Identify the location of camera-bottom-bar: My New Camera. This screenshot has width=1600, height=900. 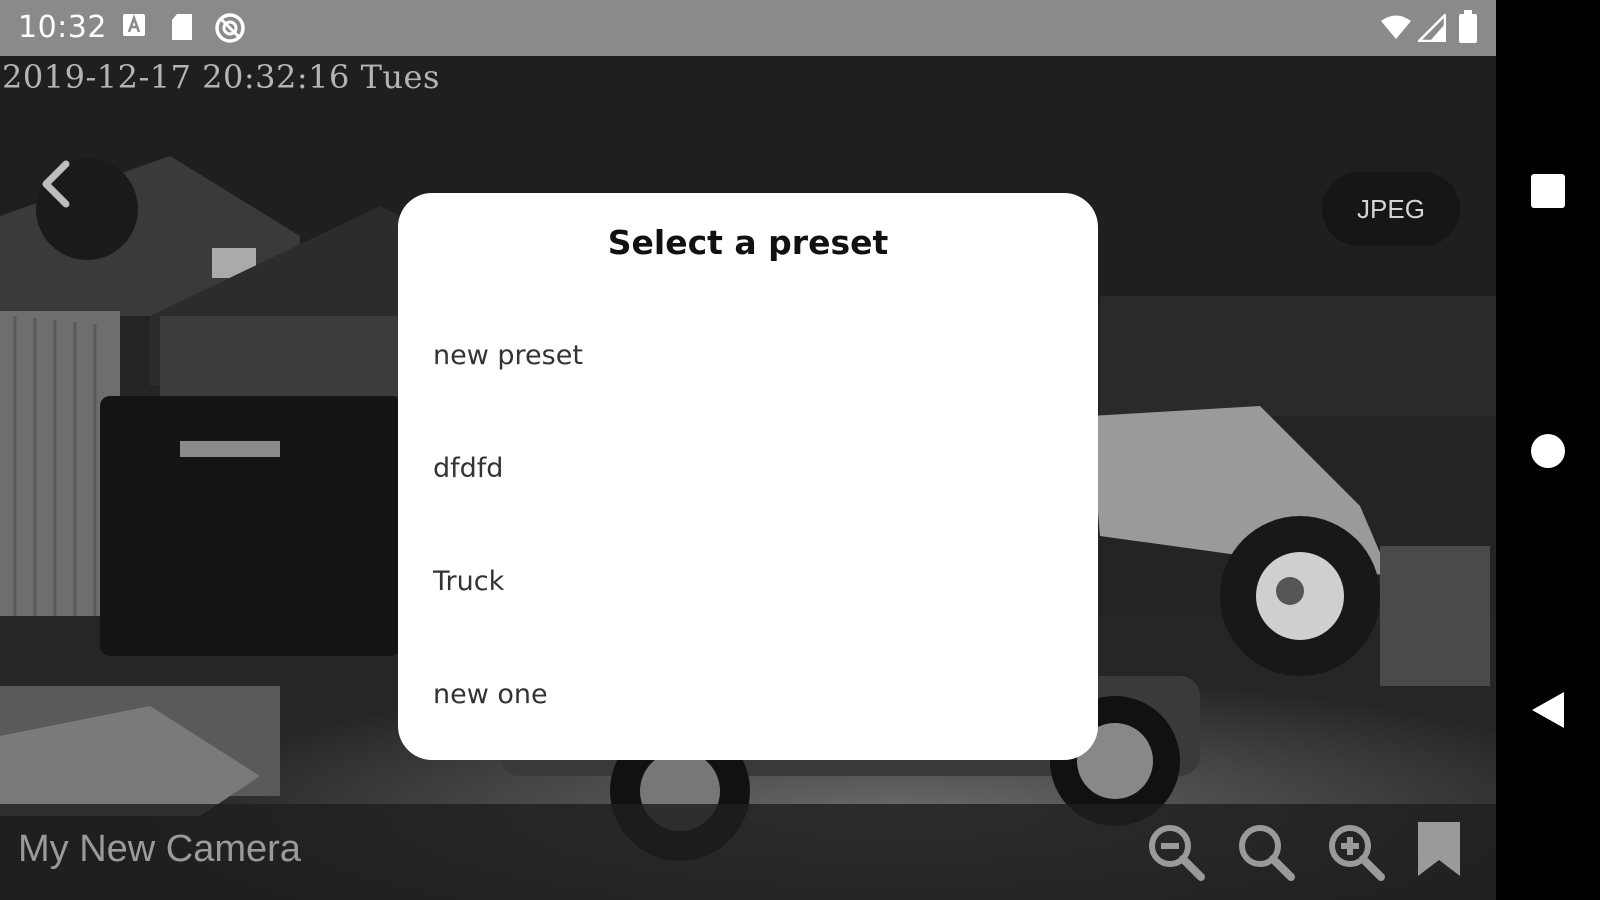
(748, 852).